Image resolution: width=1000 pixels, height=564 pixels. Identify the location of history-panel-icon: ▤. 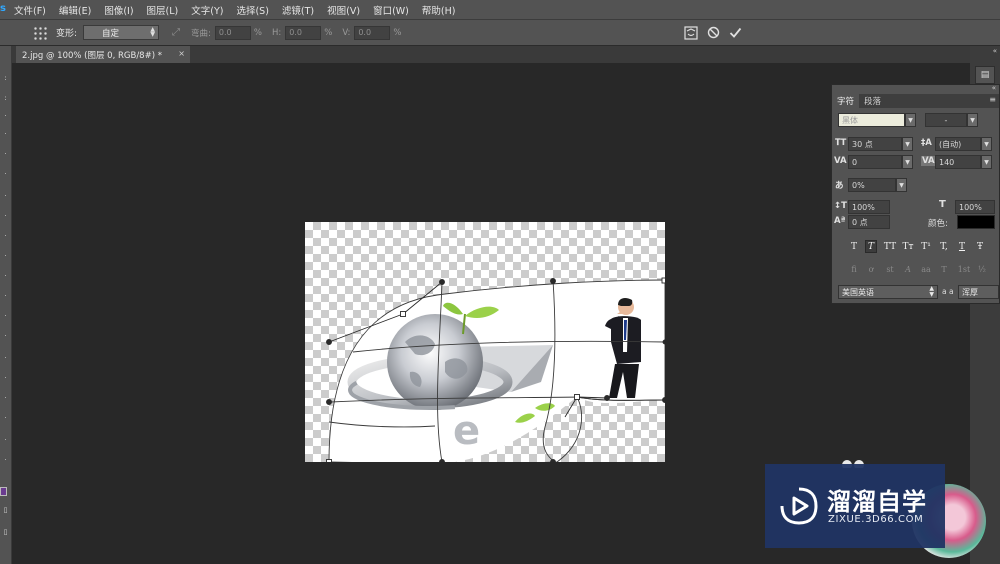
(985, 75).